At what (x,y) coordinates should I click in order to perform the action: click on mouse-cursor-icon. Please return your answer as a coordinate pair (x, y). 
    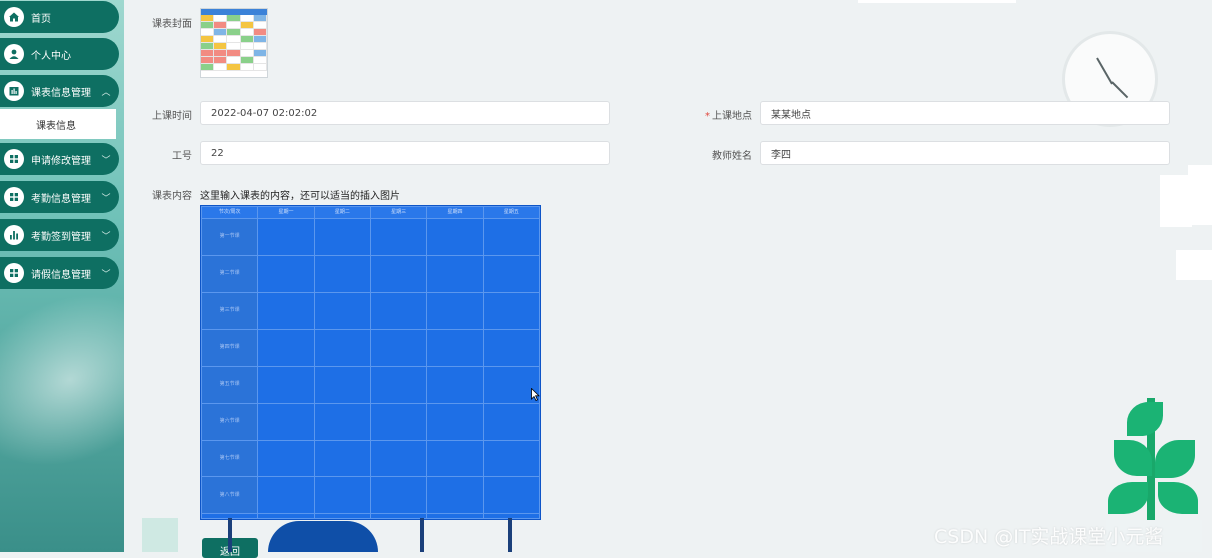
    Looking at the image, I should click on (535, 394).